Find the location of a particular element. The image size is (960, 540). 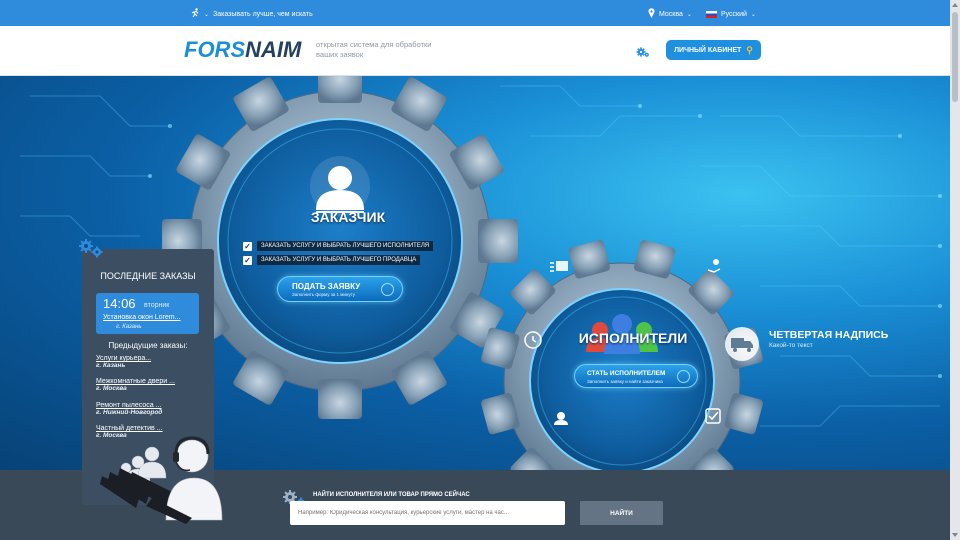

logo-part-1: FORS is located at coordinates (215, 49).